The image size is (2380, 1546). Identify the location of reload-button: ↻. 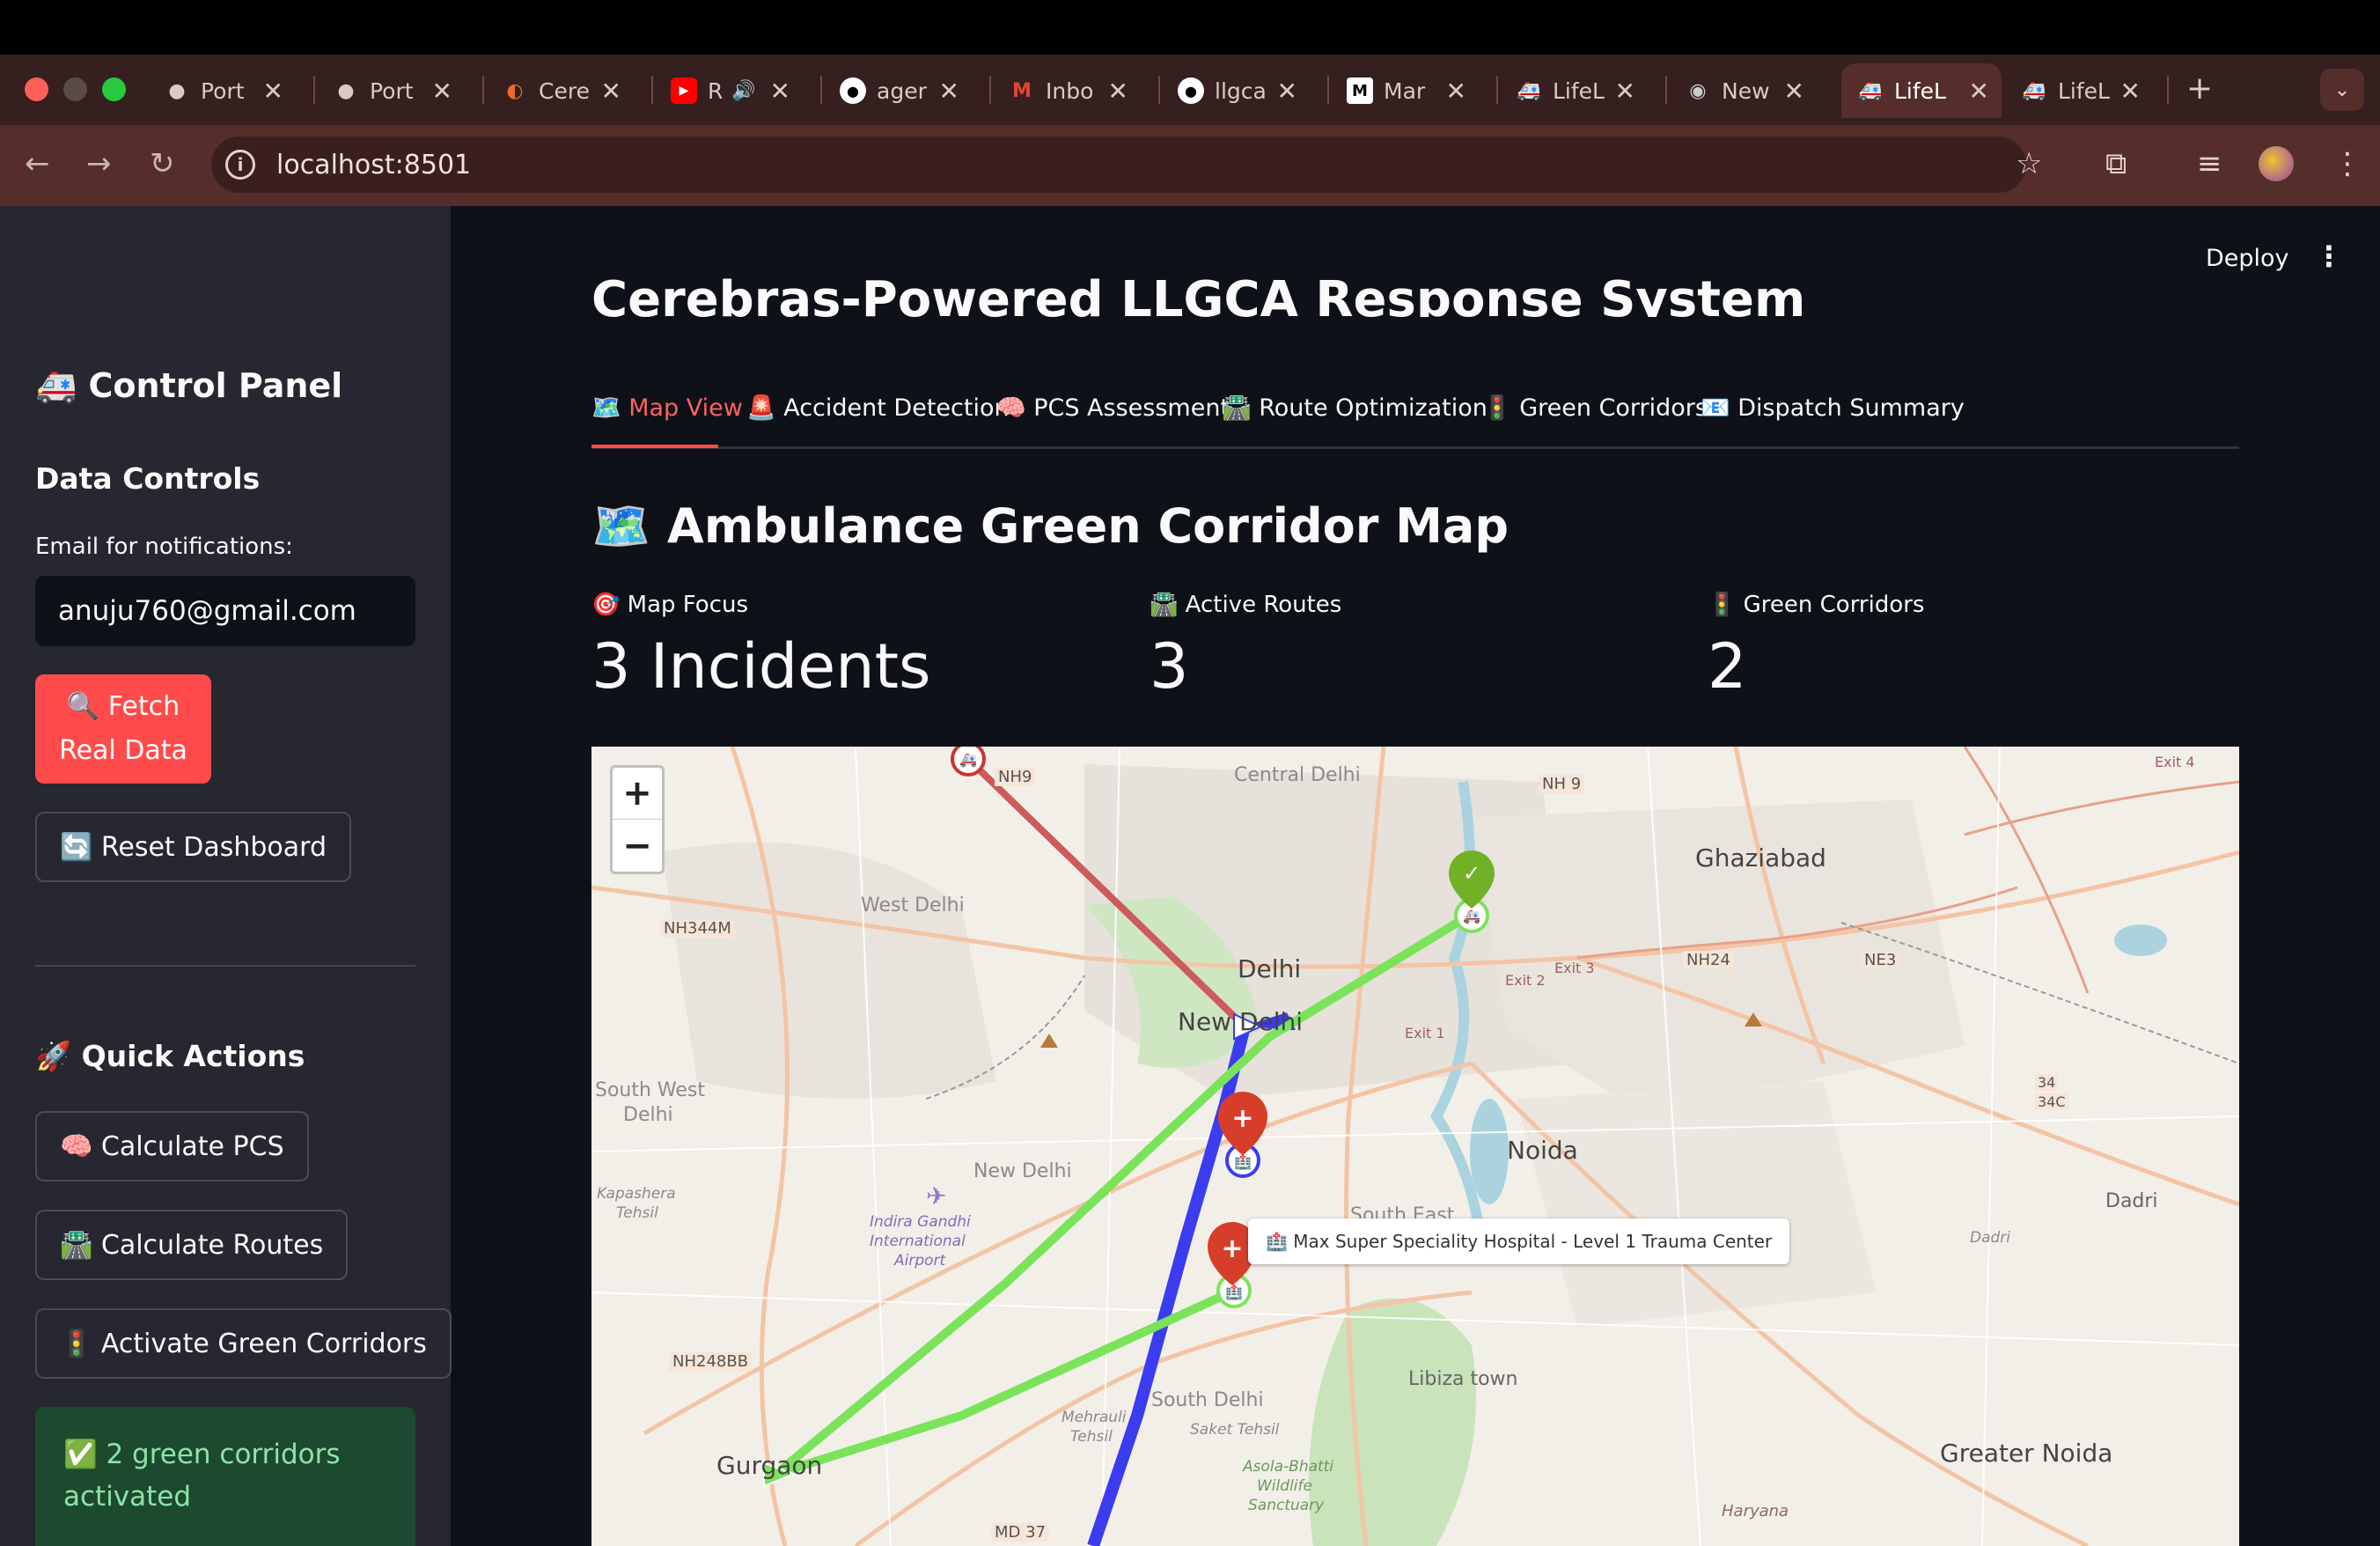
(162, 163).